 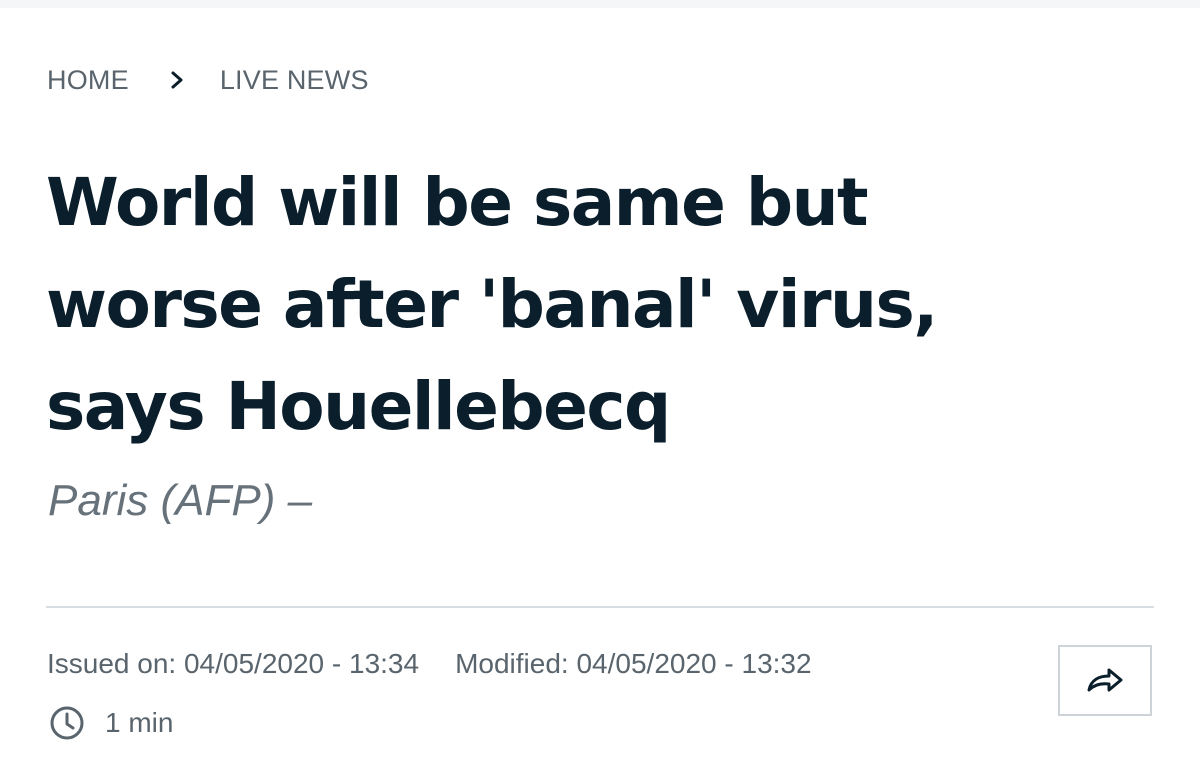 What do you see at coordinates (180, 500) in the screenshot?
I see `article-dateline: Paris (AFP) –` at bounding box center [180, 500].